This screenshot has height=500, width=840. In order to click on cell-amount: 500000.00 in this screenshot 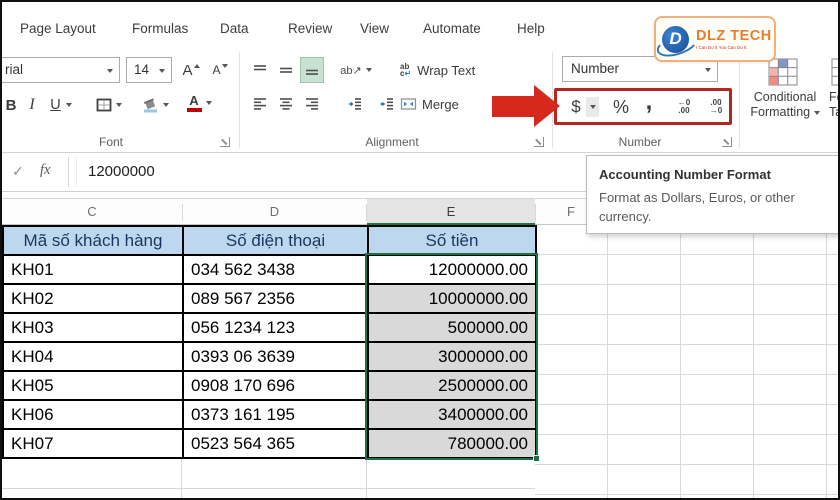, I will do `click(453, 328)`.